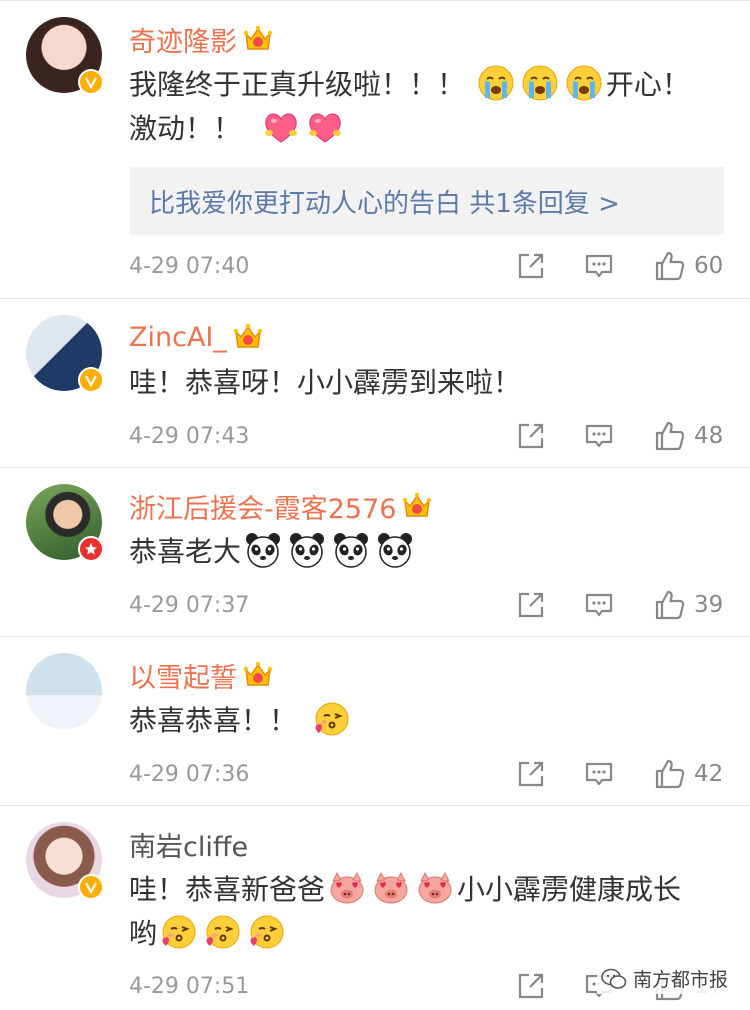 Image resolution: width=750 pixels, height=1010 pixels. I want to click on comment-time: 4-29 07:43, so click(189, 436).